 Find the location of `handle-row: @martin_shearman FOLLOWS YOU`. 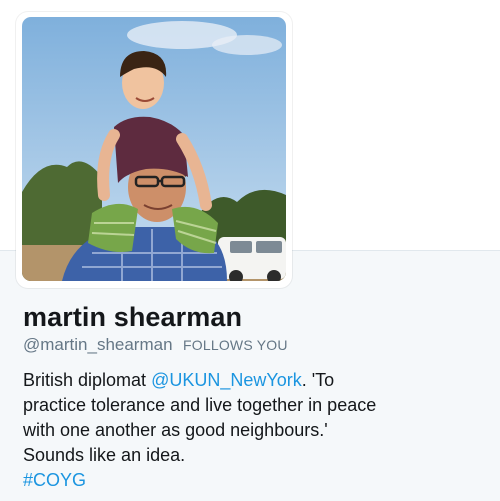

handle-row: @martin_shearman FOLLOWS YOU is located at coordinates (155, 345).